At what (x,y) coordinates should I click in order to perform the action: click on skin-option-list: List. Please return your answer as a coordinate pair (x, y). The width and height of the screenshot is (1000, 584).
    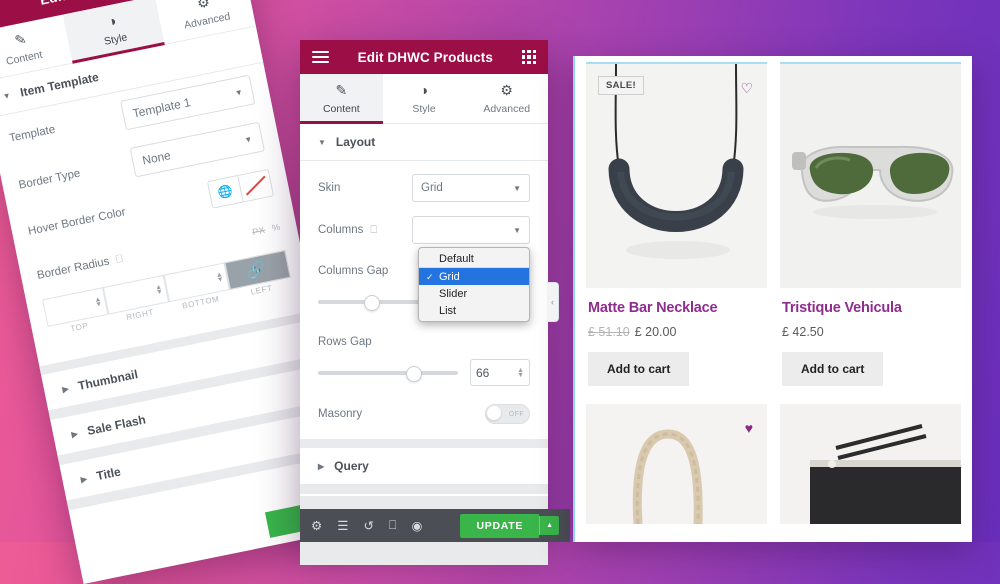
    Looking at the image, I should click on (474, 310).